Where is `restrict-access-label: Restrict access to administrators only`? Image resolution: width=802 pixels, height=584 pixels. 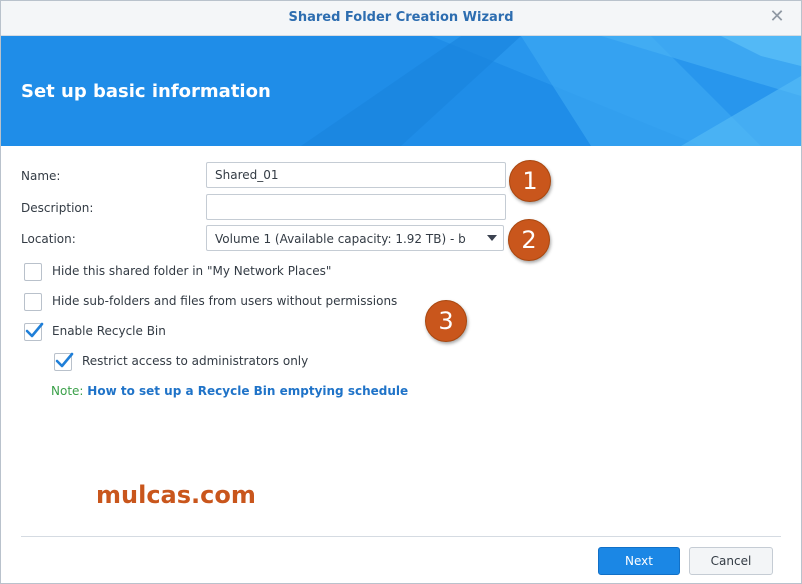
restrict-access-label: Restrict access to administrators only is located at coordinates (195, 361).